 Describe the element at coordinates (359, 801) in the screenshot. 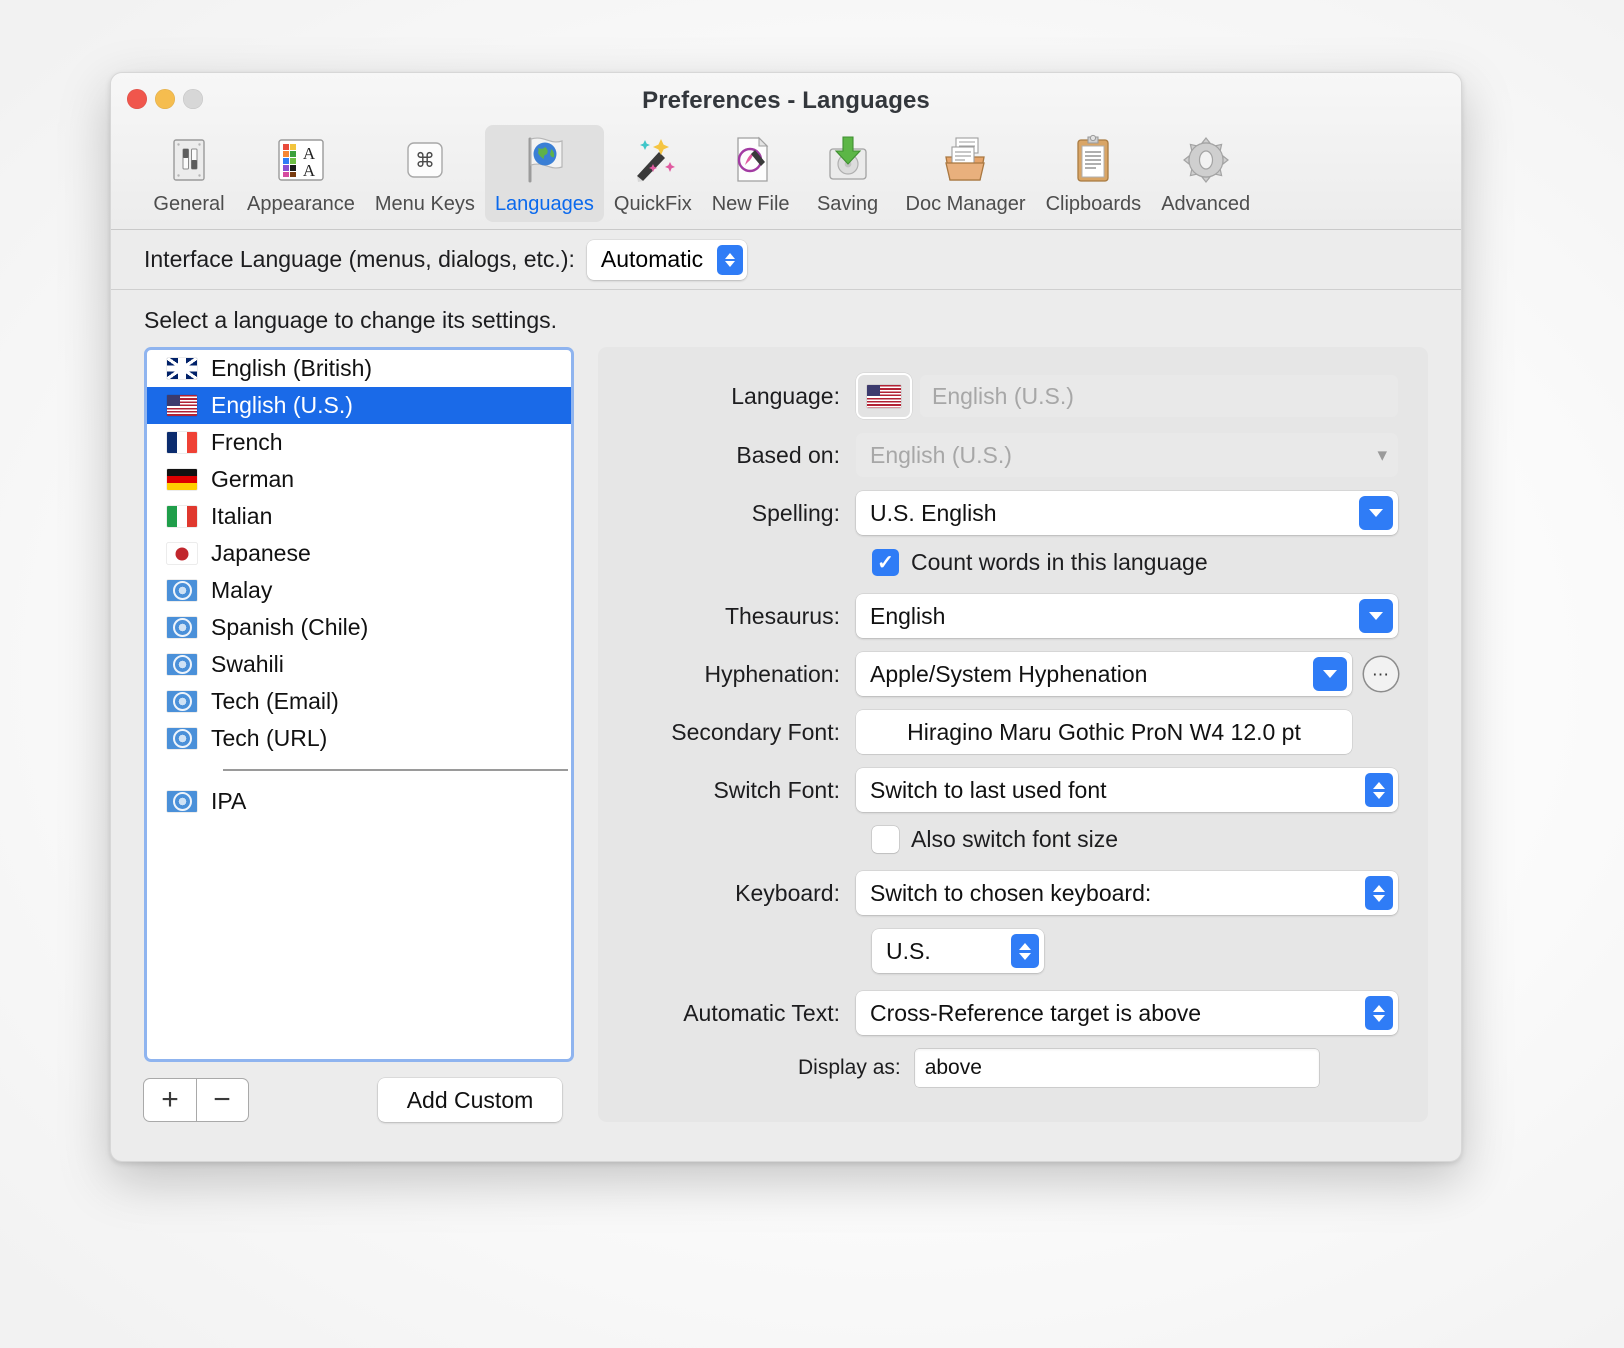

I see `list-item: IPA` at that location.